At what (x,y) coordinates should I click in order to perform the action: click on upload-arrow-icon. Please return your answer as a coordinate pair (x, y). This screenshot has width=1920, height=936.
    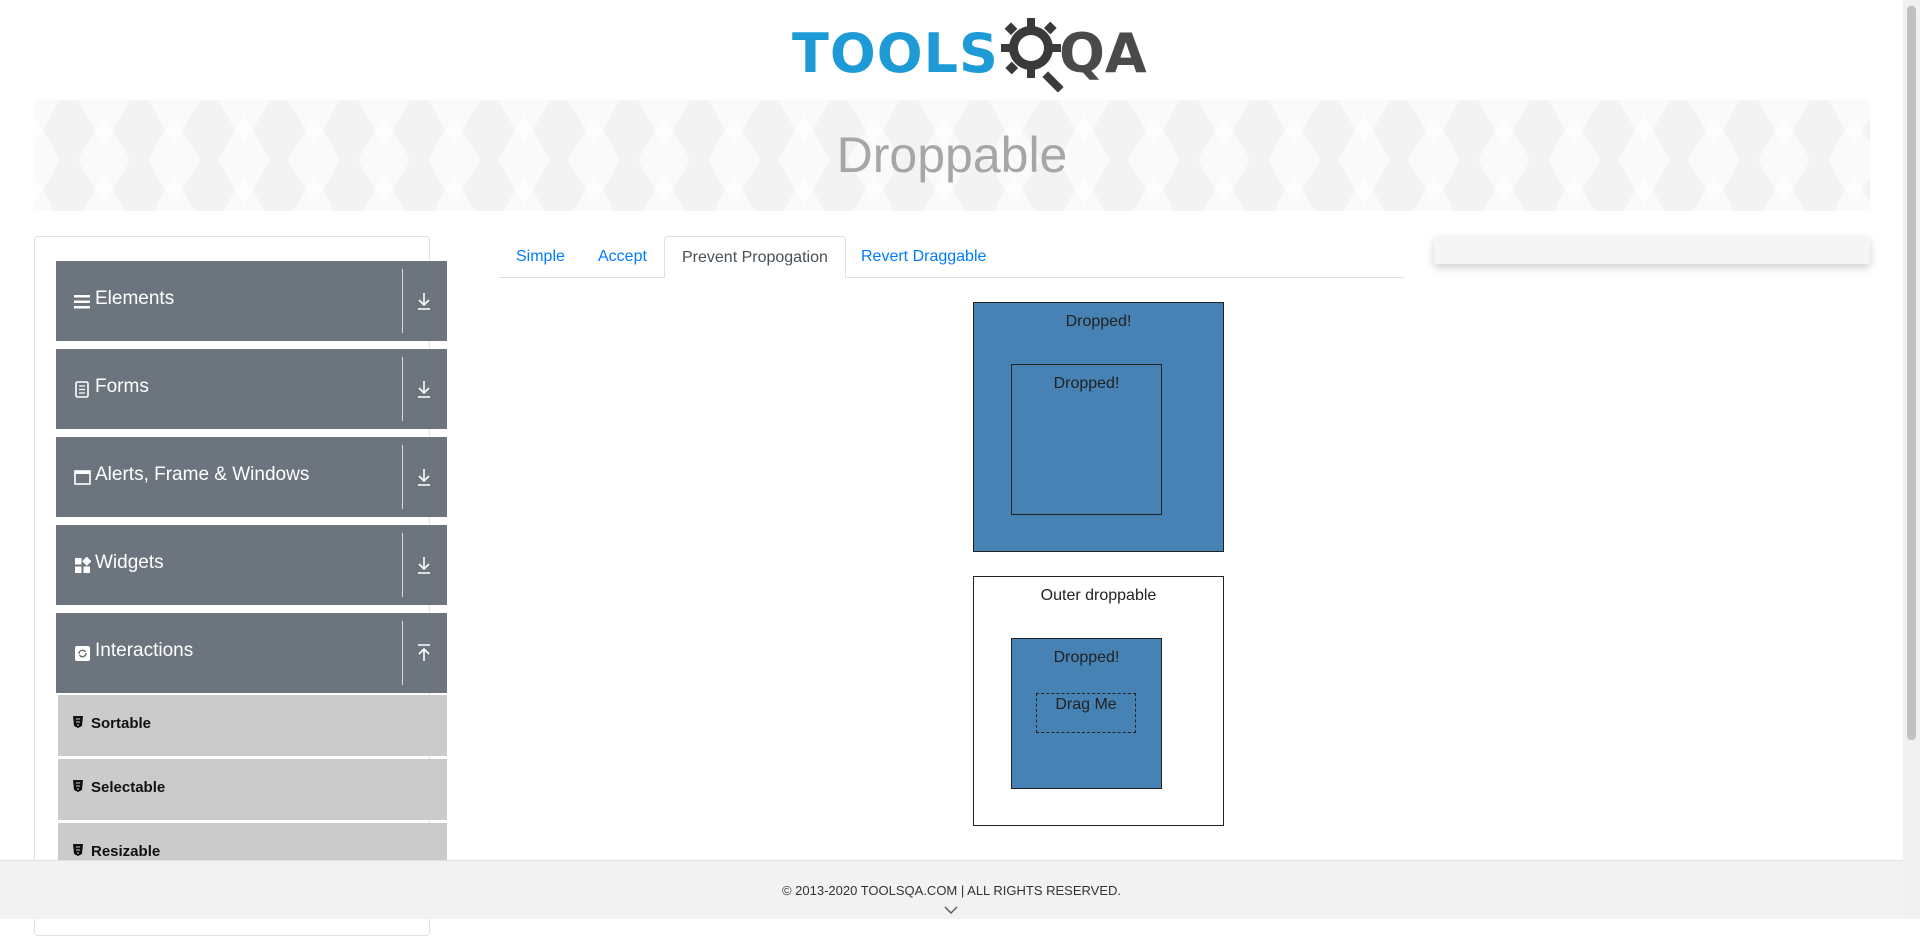
    Looking at the image, I should click on (424, 653).